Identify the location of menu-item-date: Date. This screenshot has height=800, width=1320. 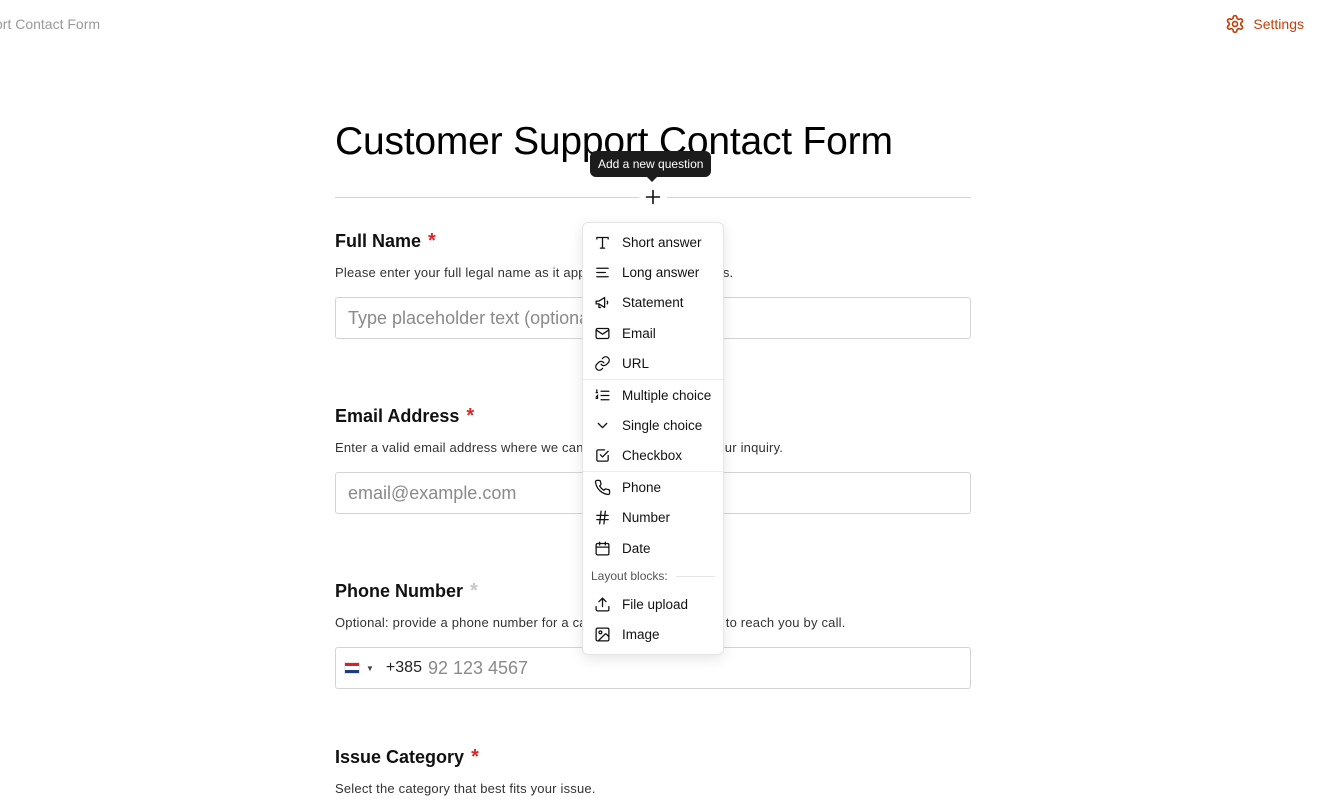
(653, 548).